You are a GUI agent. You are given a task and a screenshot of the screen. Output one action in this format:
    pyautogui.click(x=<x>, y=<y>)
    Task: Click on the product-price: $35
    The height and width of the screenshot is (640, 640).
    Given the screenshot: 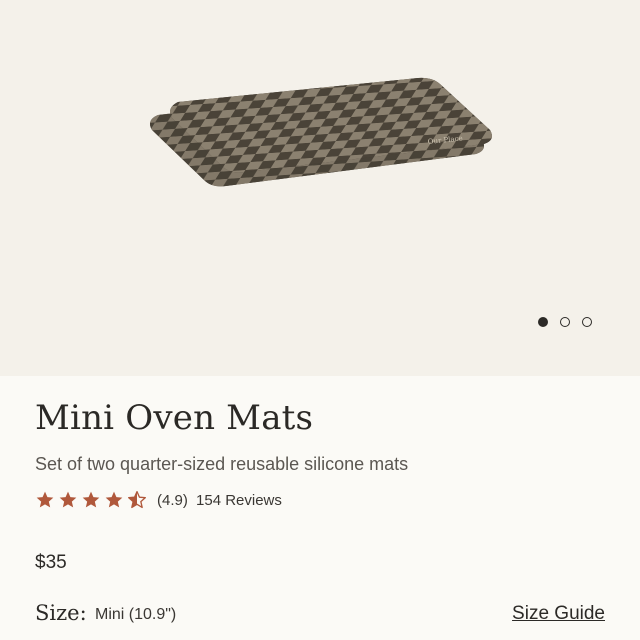 What is the action you would take?
    pyautogui.click(x=51, y=562)
    